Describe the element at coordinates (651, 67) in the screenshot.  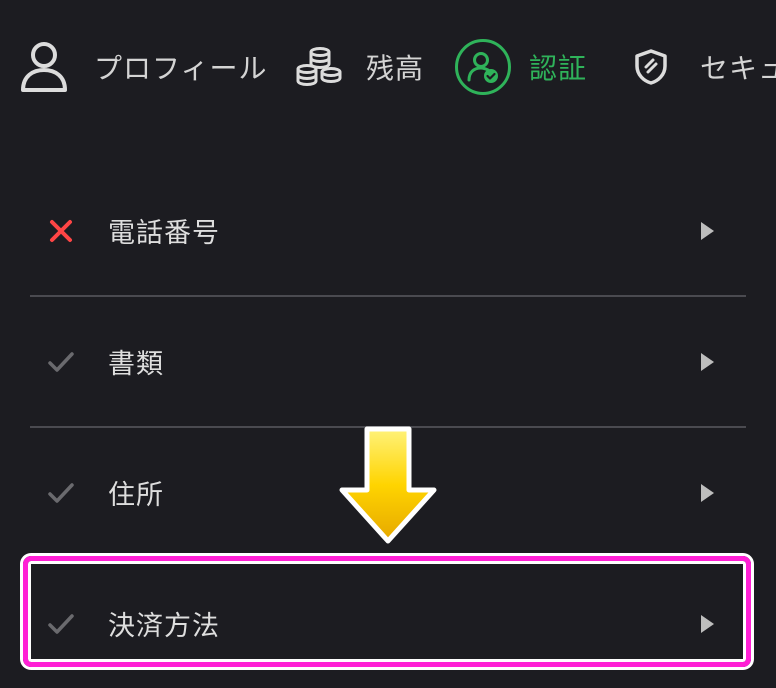
I see `shield-icon` at that location.